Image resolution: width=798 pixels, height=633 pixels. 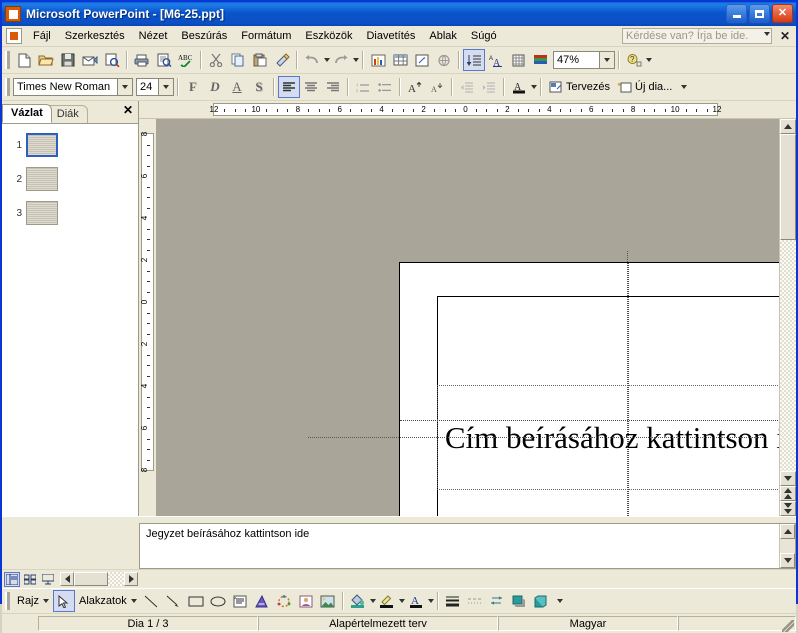 I want to click on ask-a-question-input: Kérdése van? Írja be ide., so click(x=697, y=36).